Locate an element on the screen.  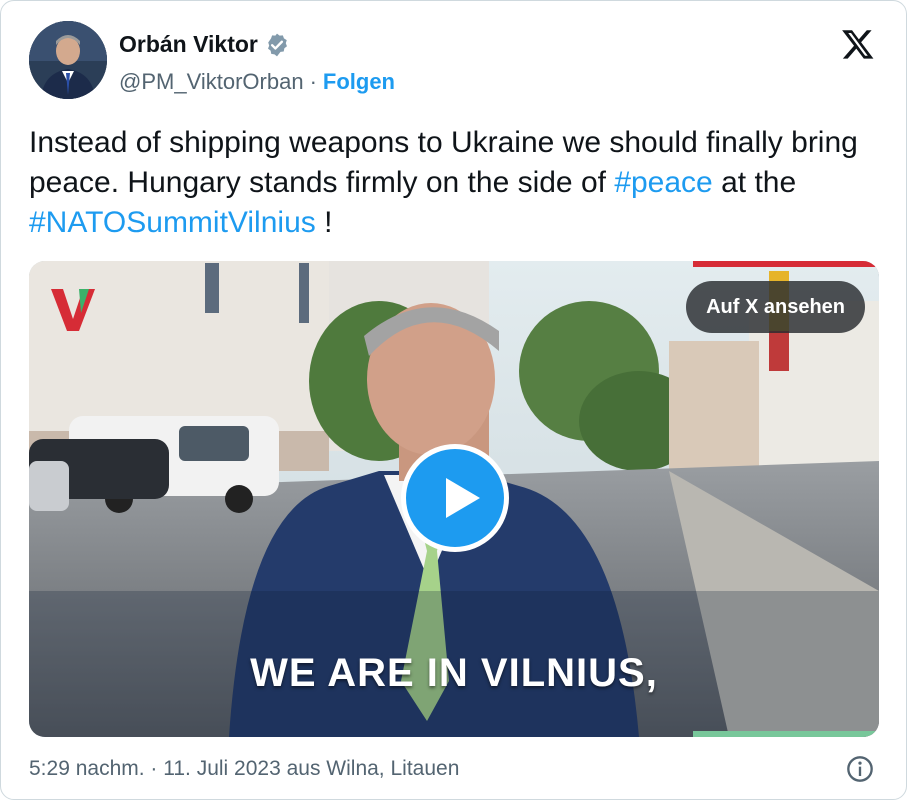
tweet-text-part-2: at the is located at coordinates (754, 182).